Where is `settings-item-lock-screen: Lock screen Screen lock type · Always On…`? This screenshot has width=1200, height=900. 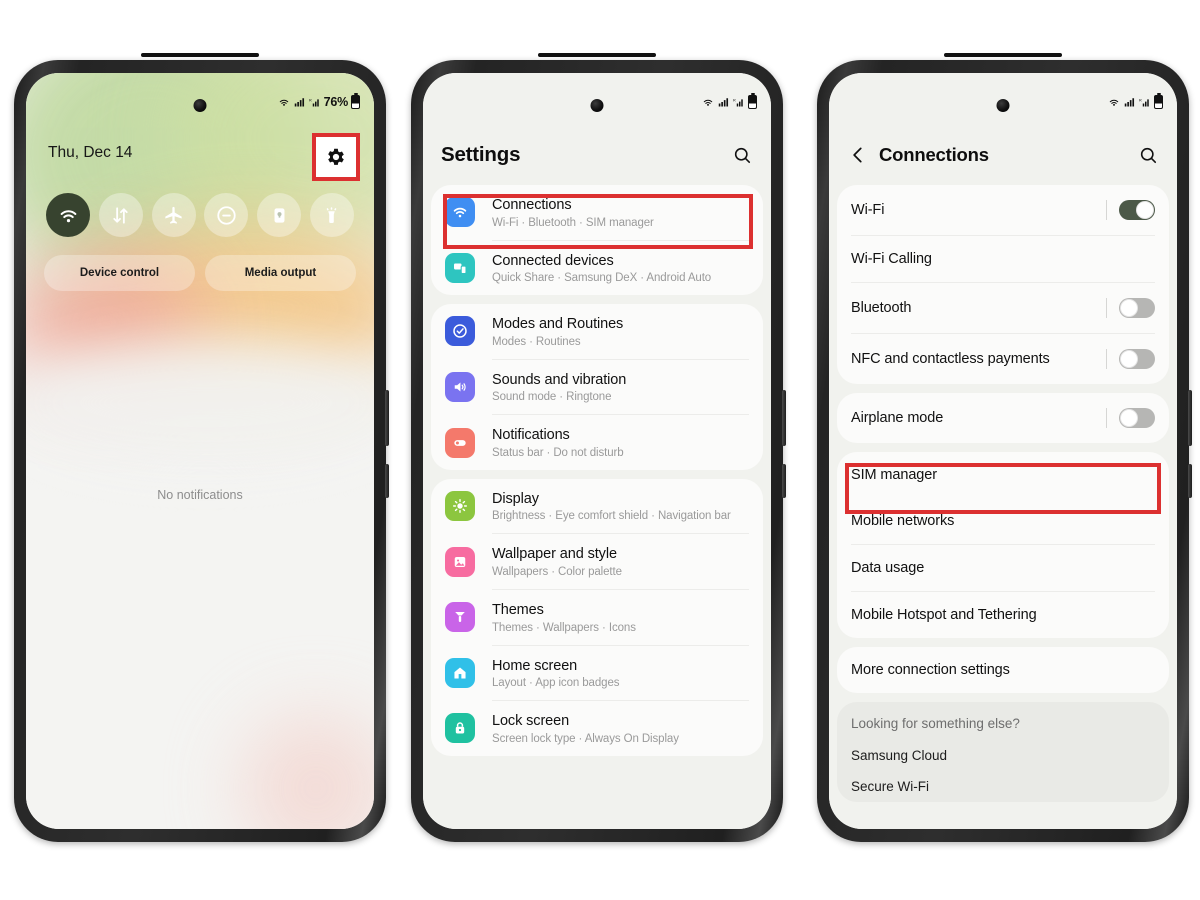 settings-item-lock-screen: Lock screen Screen lock type · Always On… is located at coordinates (597, 728).